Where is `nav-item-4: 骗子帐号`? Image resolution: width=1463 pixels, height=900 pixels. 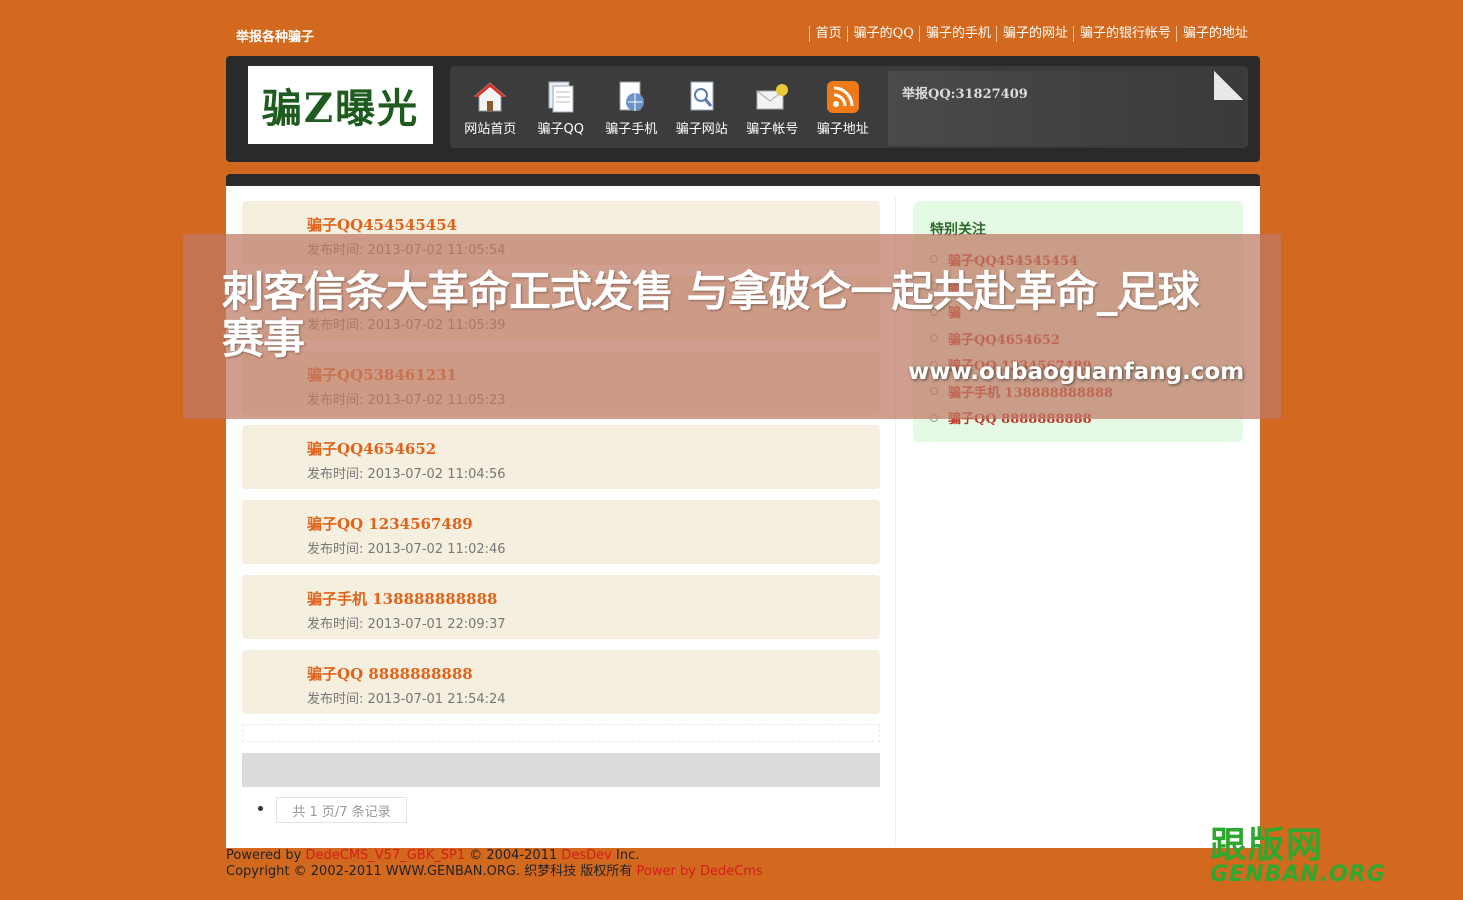
nav-item-4: 骗子帐号 is located at coordinates (772, 108).